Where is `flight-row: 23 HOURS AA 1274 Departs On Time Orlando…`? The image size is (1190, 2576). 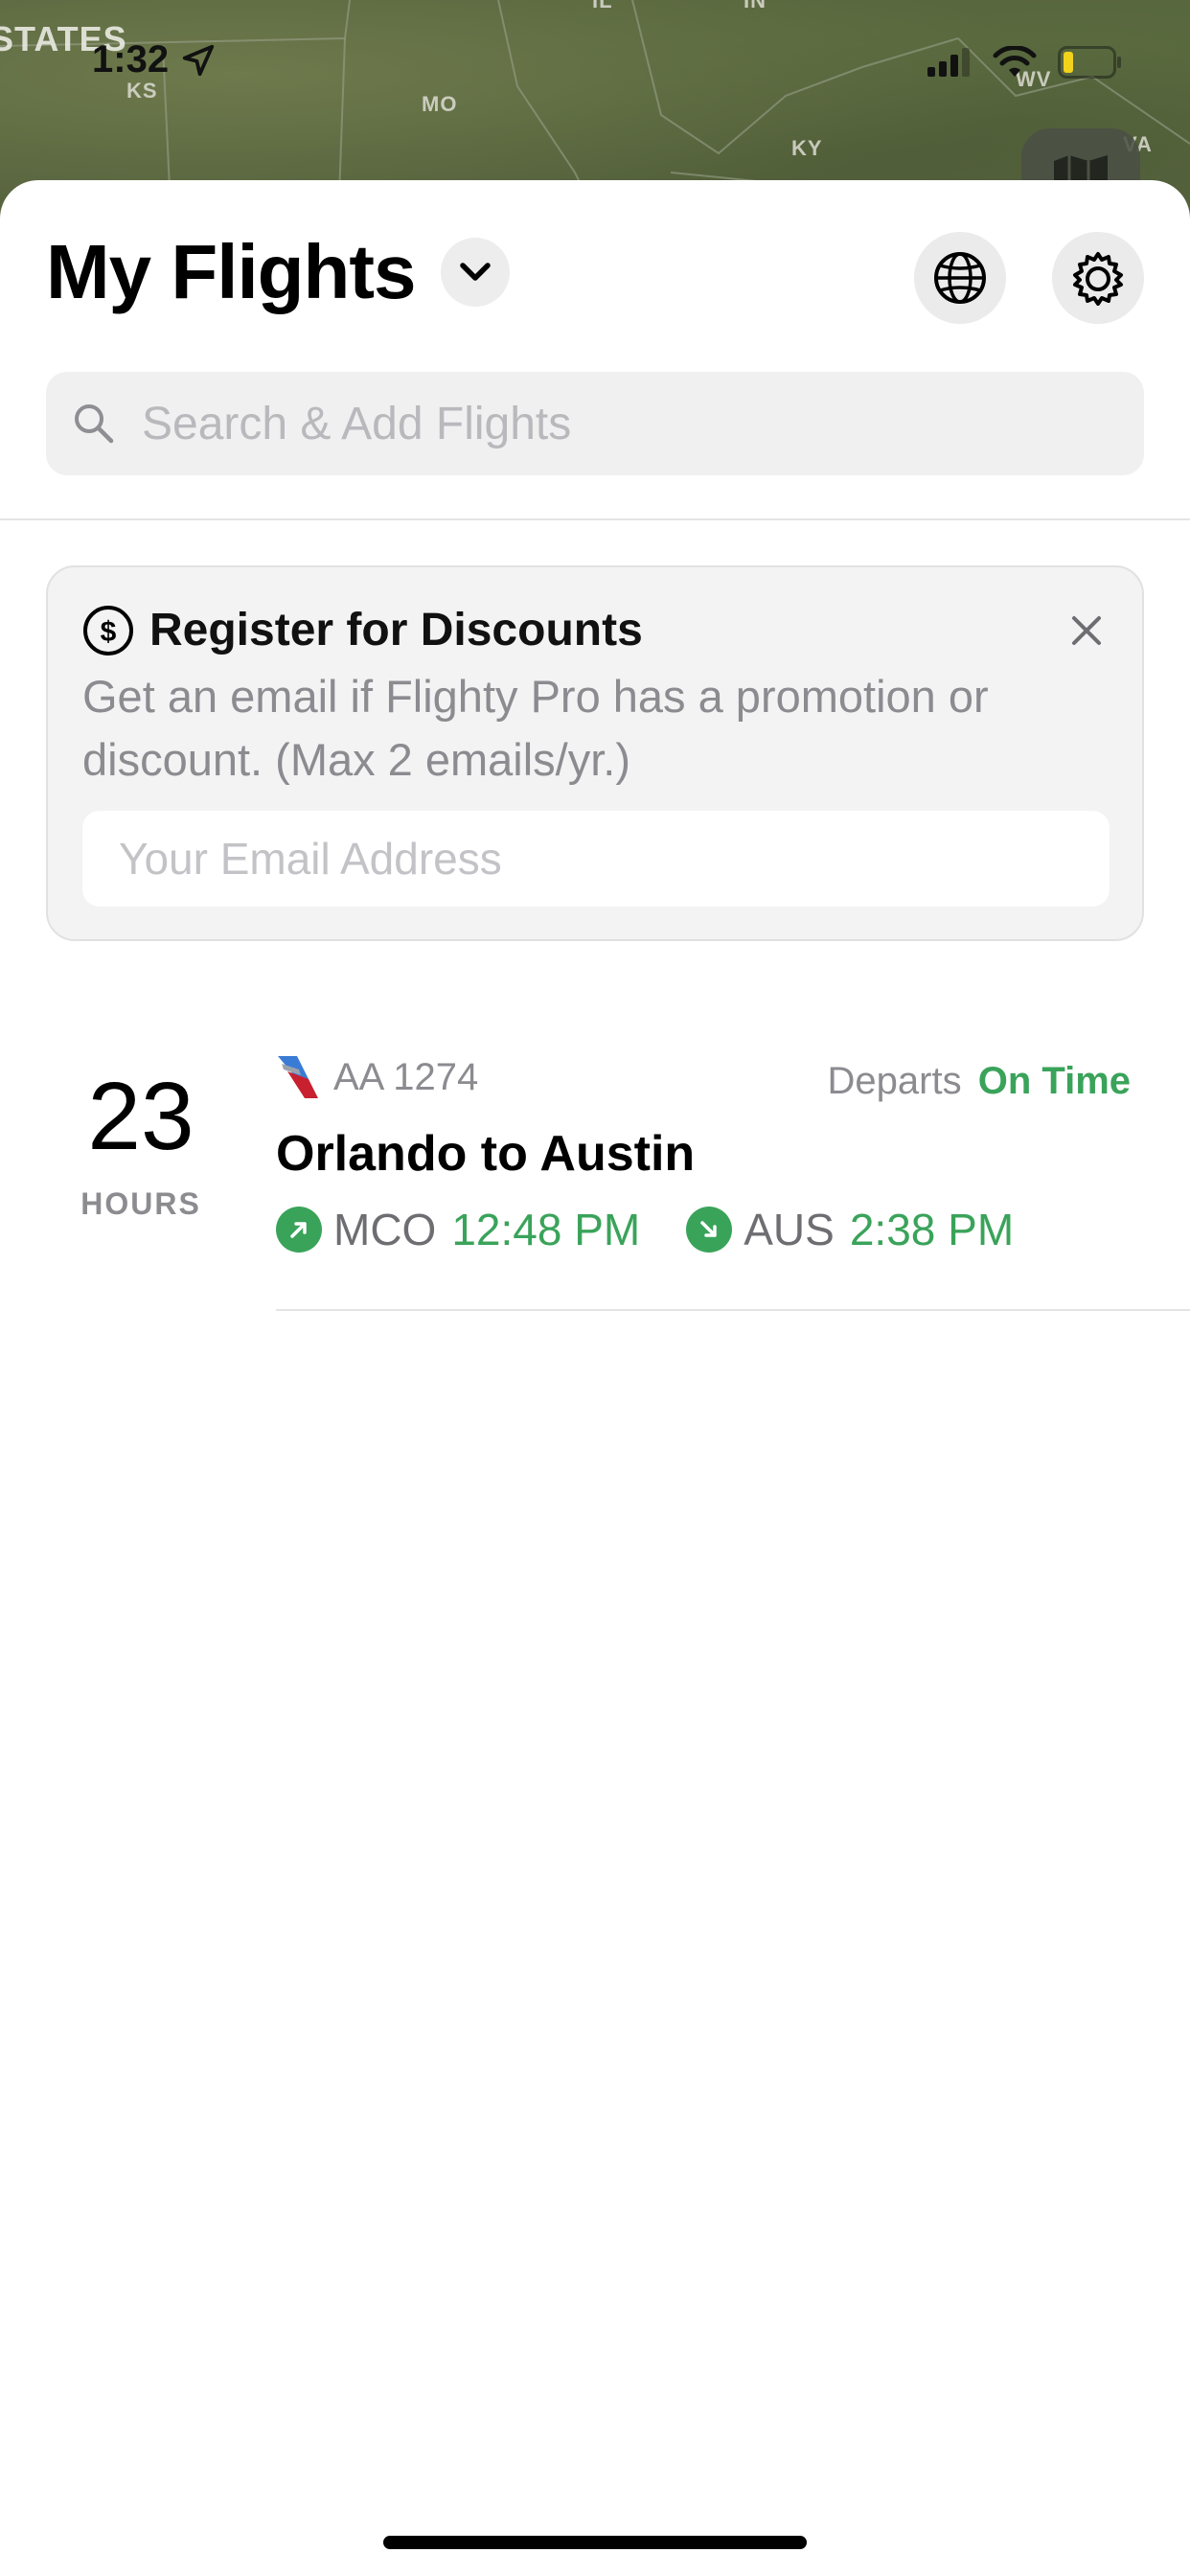
flight-row: 23 HOURS AA 1274 Departs On Time Orlando… is located at coordinates (595, 1169).